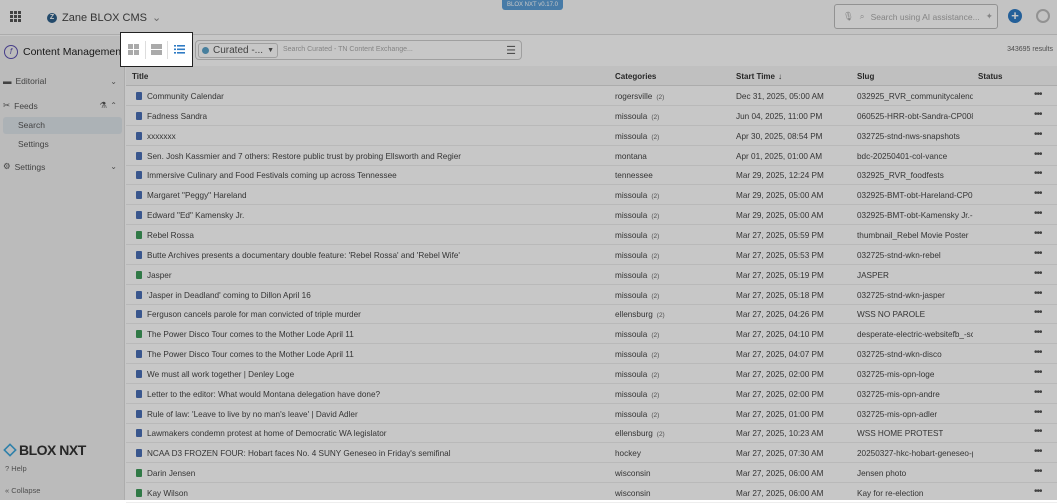 The width and height of the screenshot is (1057, 503). I want to click on list-view-button, so click(179, 50).